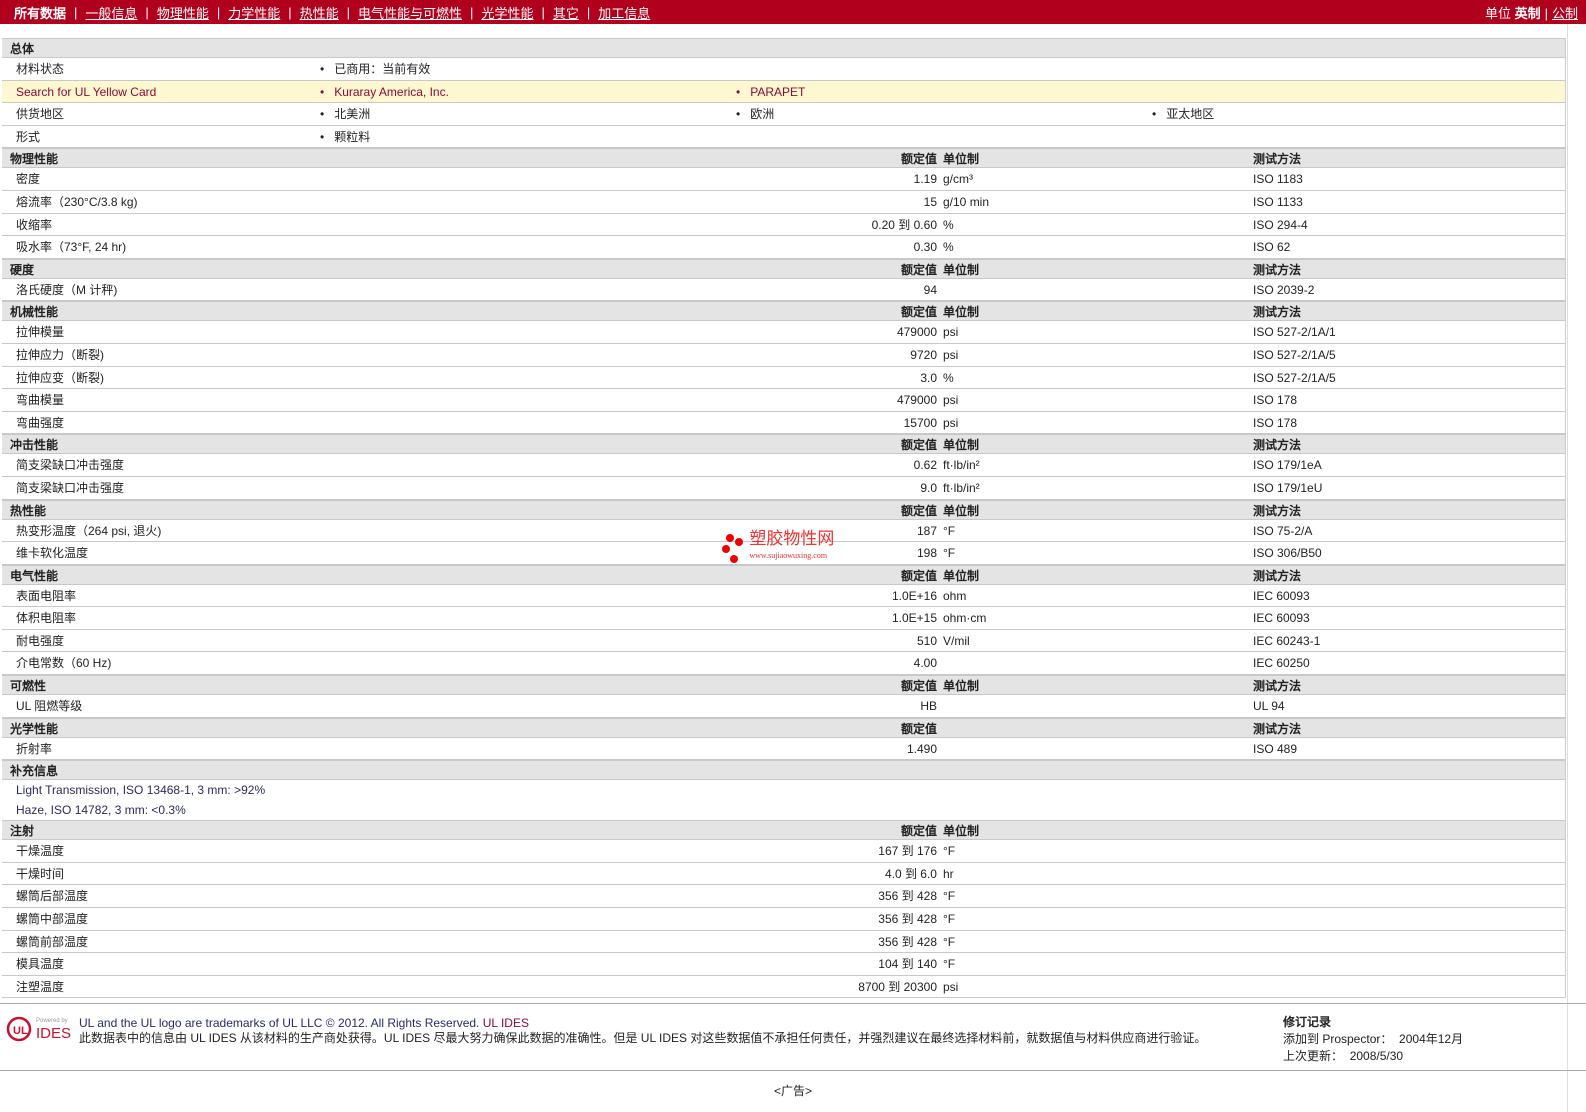 This screenshot has height=1112, width=1586. Describe the element at coordinates (40, 873) in the screenshot. I see `property-name: 干燥时间` at that location.